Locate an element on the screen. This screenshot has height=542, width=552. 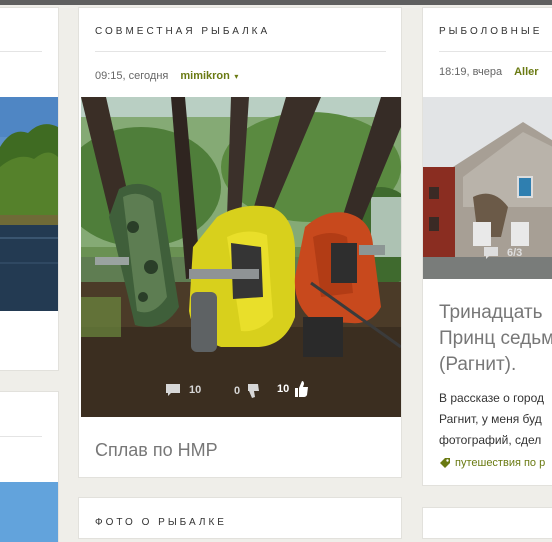
left-card-bottom-photo is located at coordinates (29, 512).